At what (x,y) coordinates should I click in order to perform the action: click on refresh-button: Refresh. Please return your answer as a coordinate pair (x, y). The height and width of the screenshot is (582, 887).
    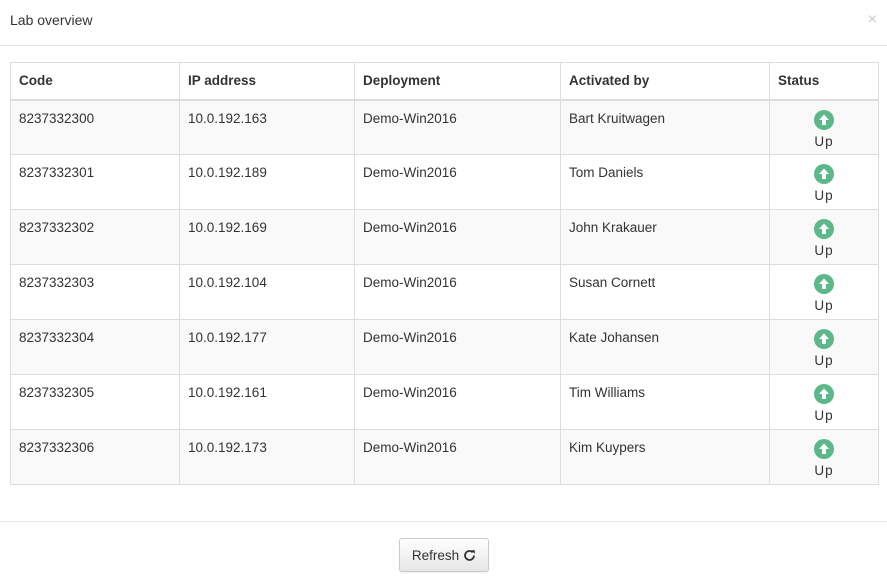
    Looking at the image, I should click on (444, 555).